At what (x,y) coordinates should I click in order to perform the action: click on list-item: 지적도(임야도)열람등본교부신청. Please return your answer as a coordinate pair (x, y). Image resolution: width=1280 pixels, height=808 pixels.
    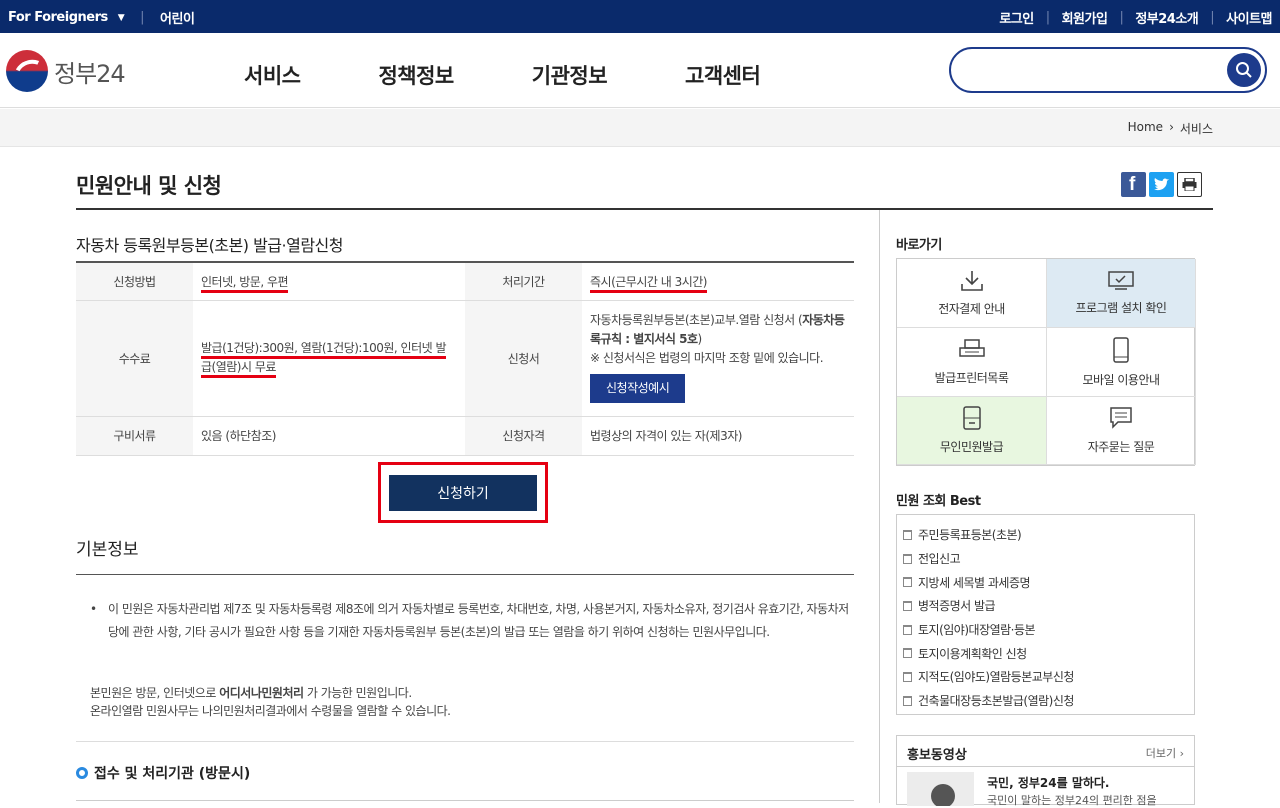
    Looking at the image, I should click on (1048, 677).